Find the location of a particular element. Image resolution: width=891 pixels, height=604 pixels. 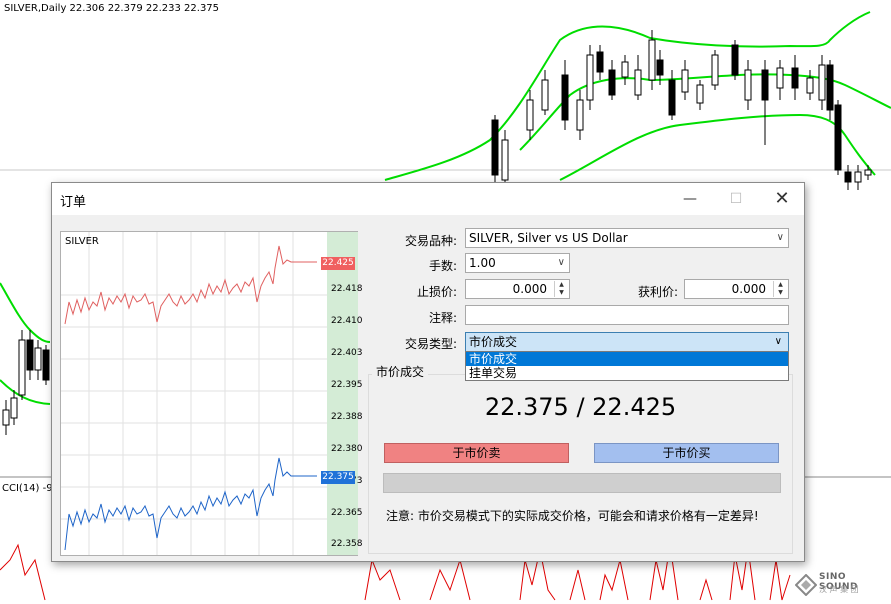

order-type-label: 交易类型: is located at coordinates (430, 344).